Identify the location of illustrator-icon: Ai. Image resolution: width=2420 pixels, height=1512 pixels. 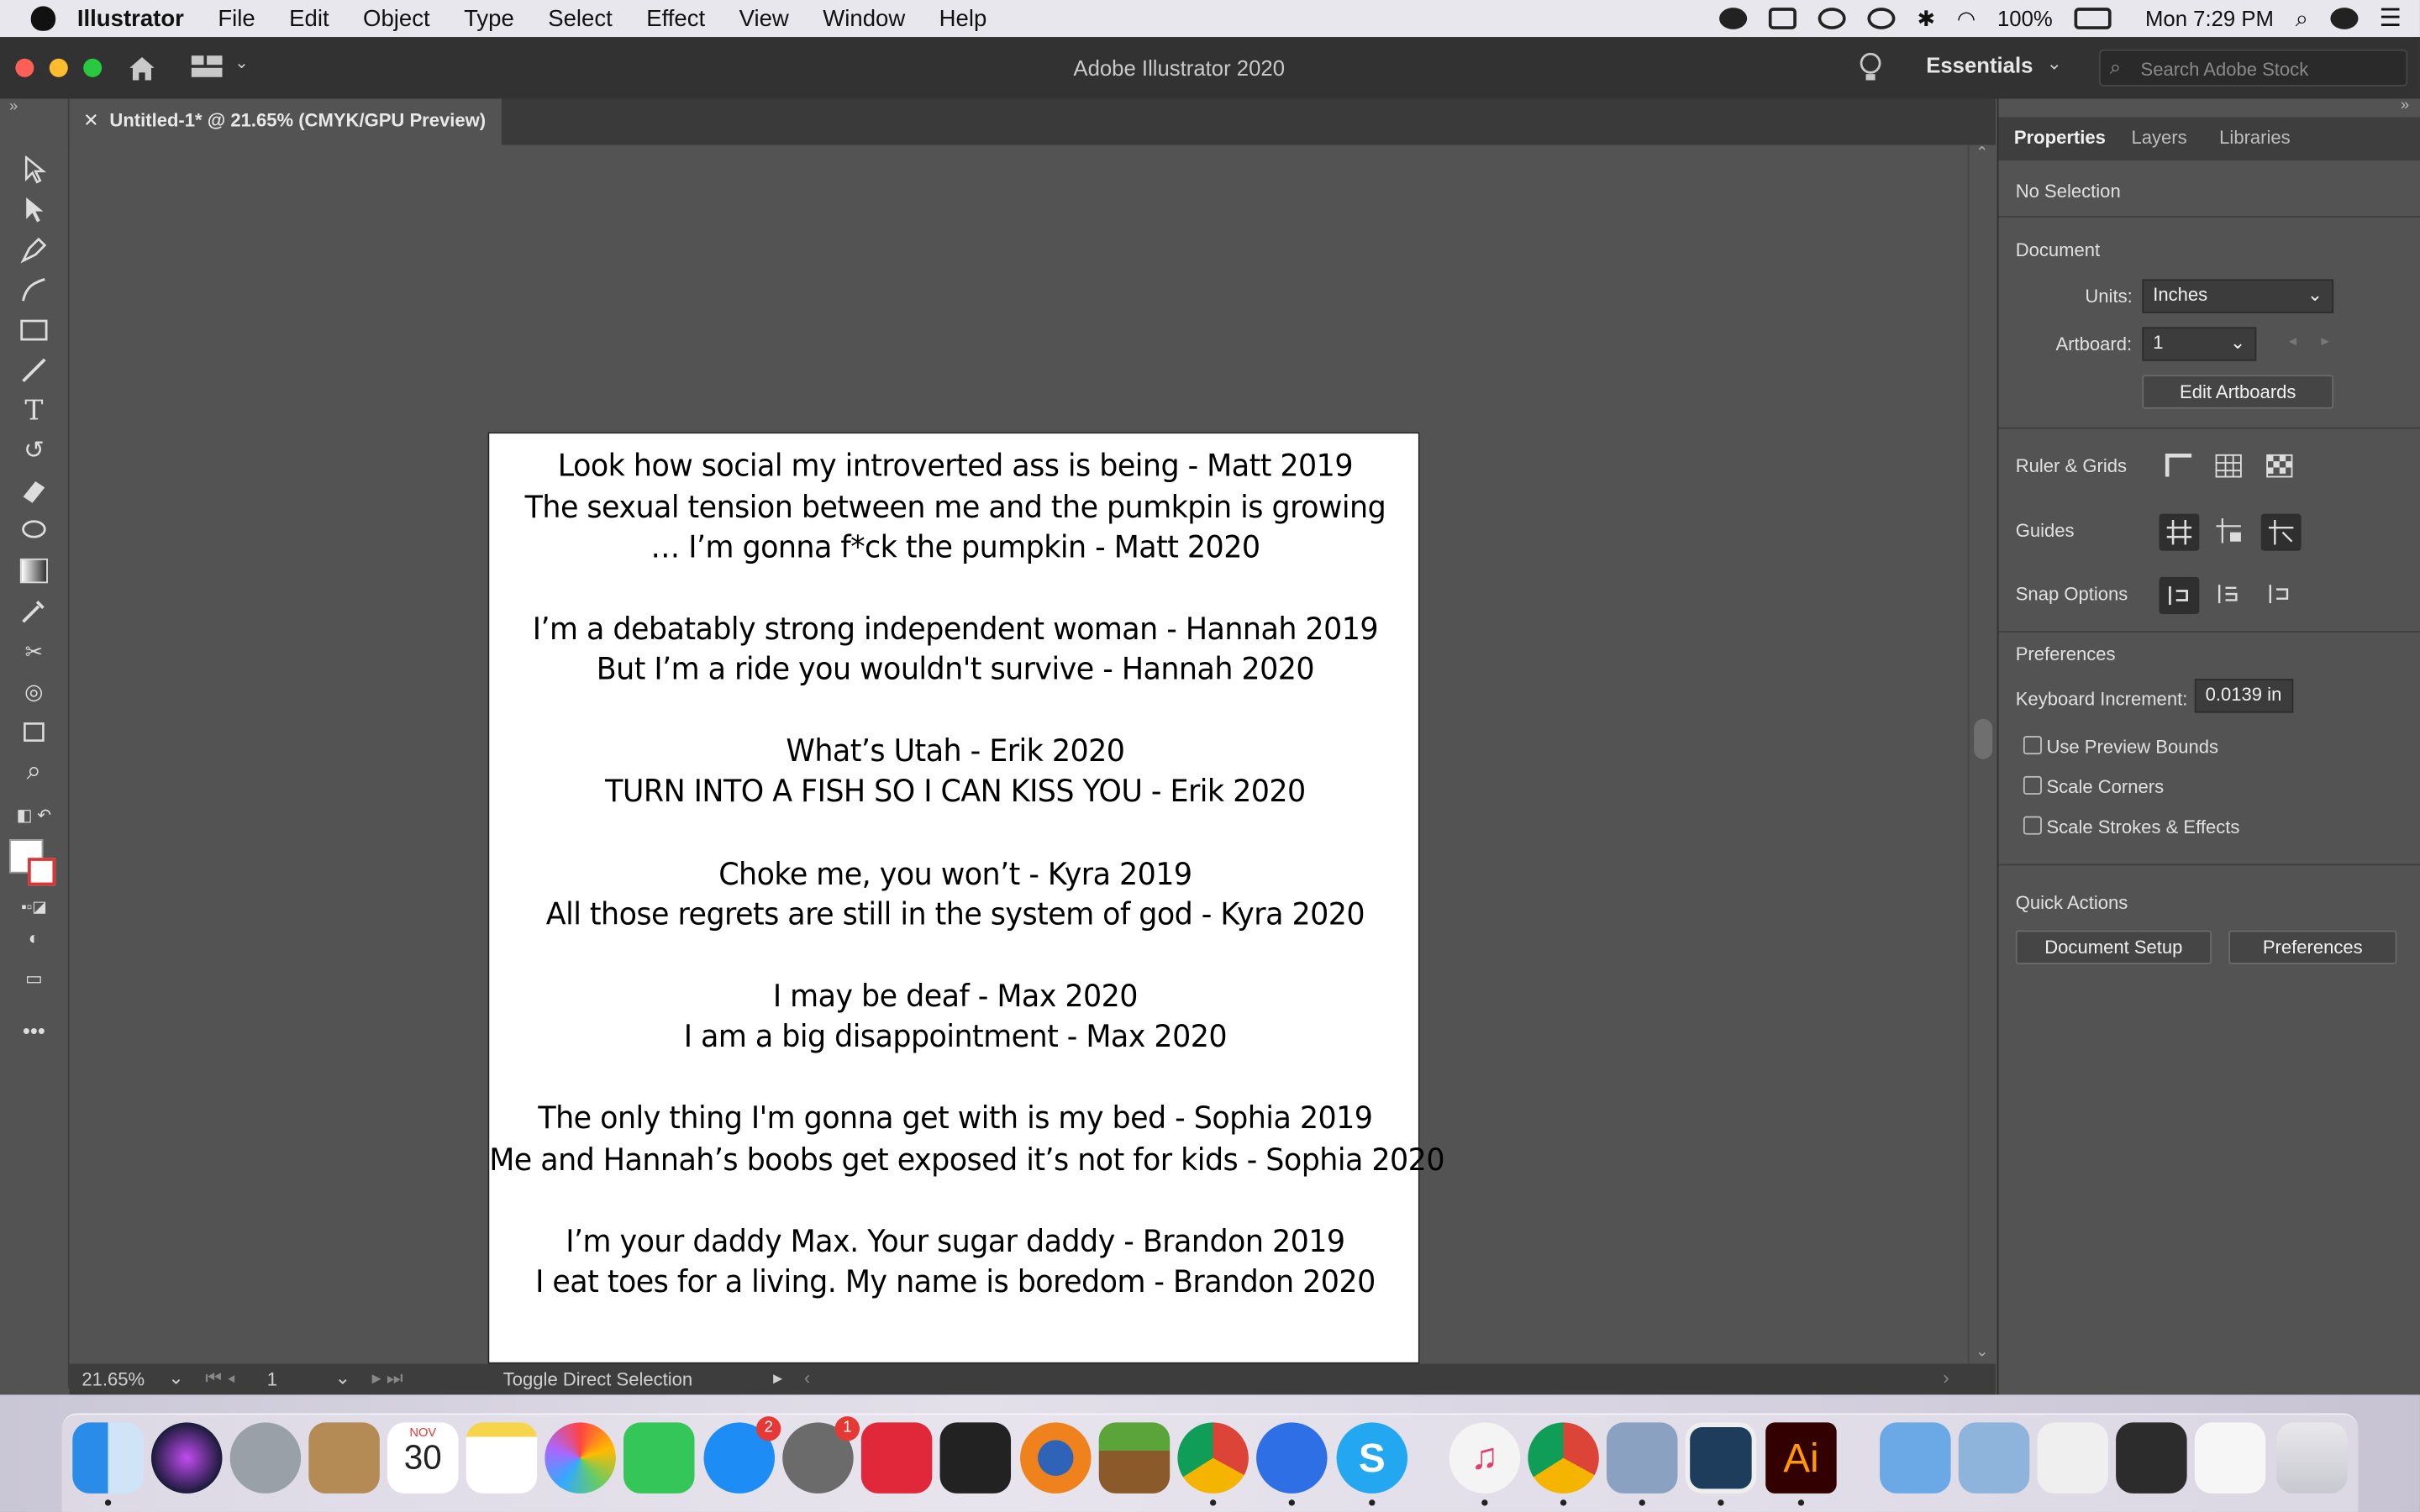
(1801, 1458).